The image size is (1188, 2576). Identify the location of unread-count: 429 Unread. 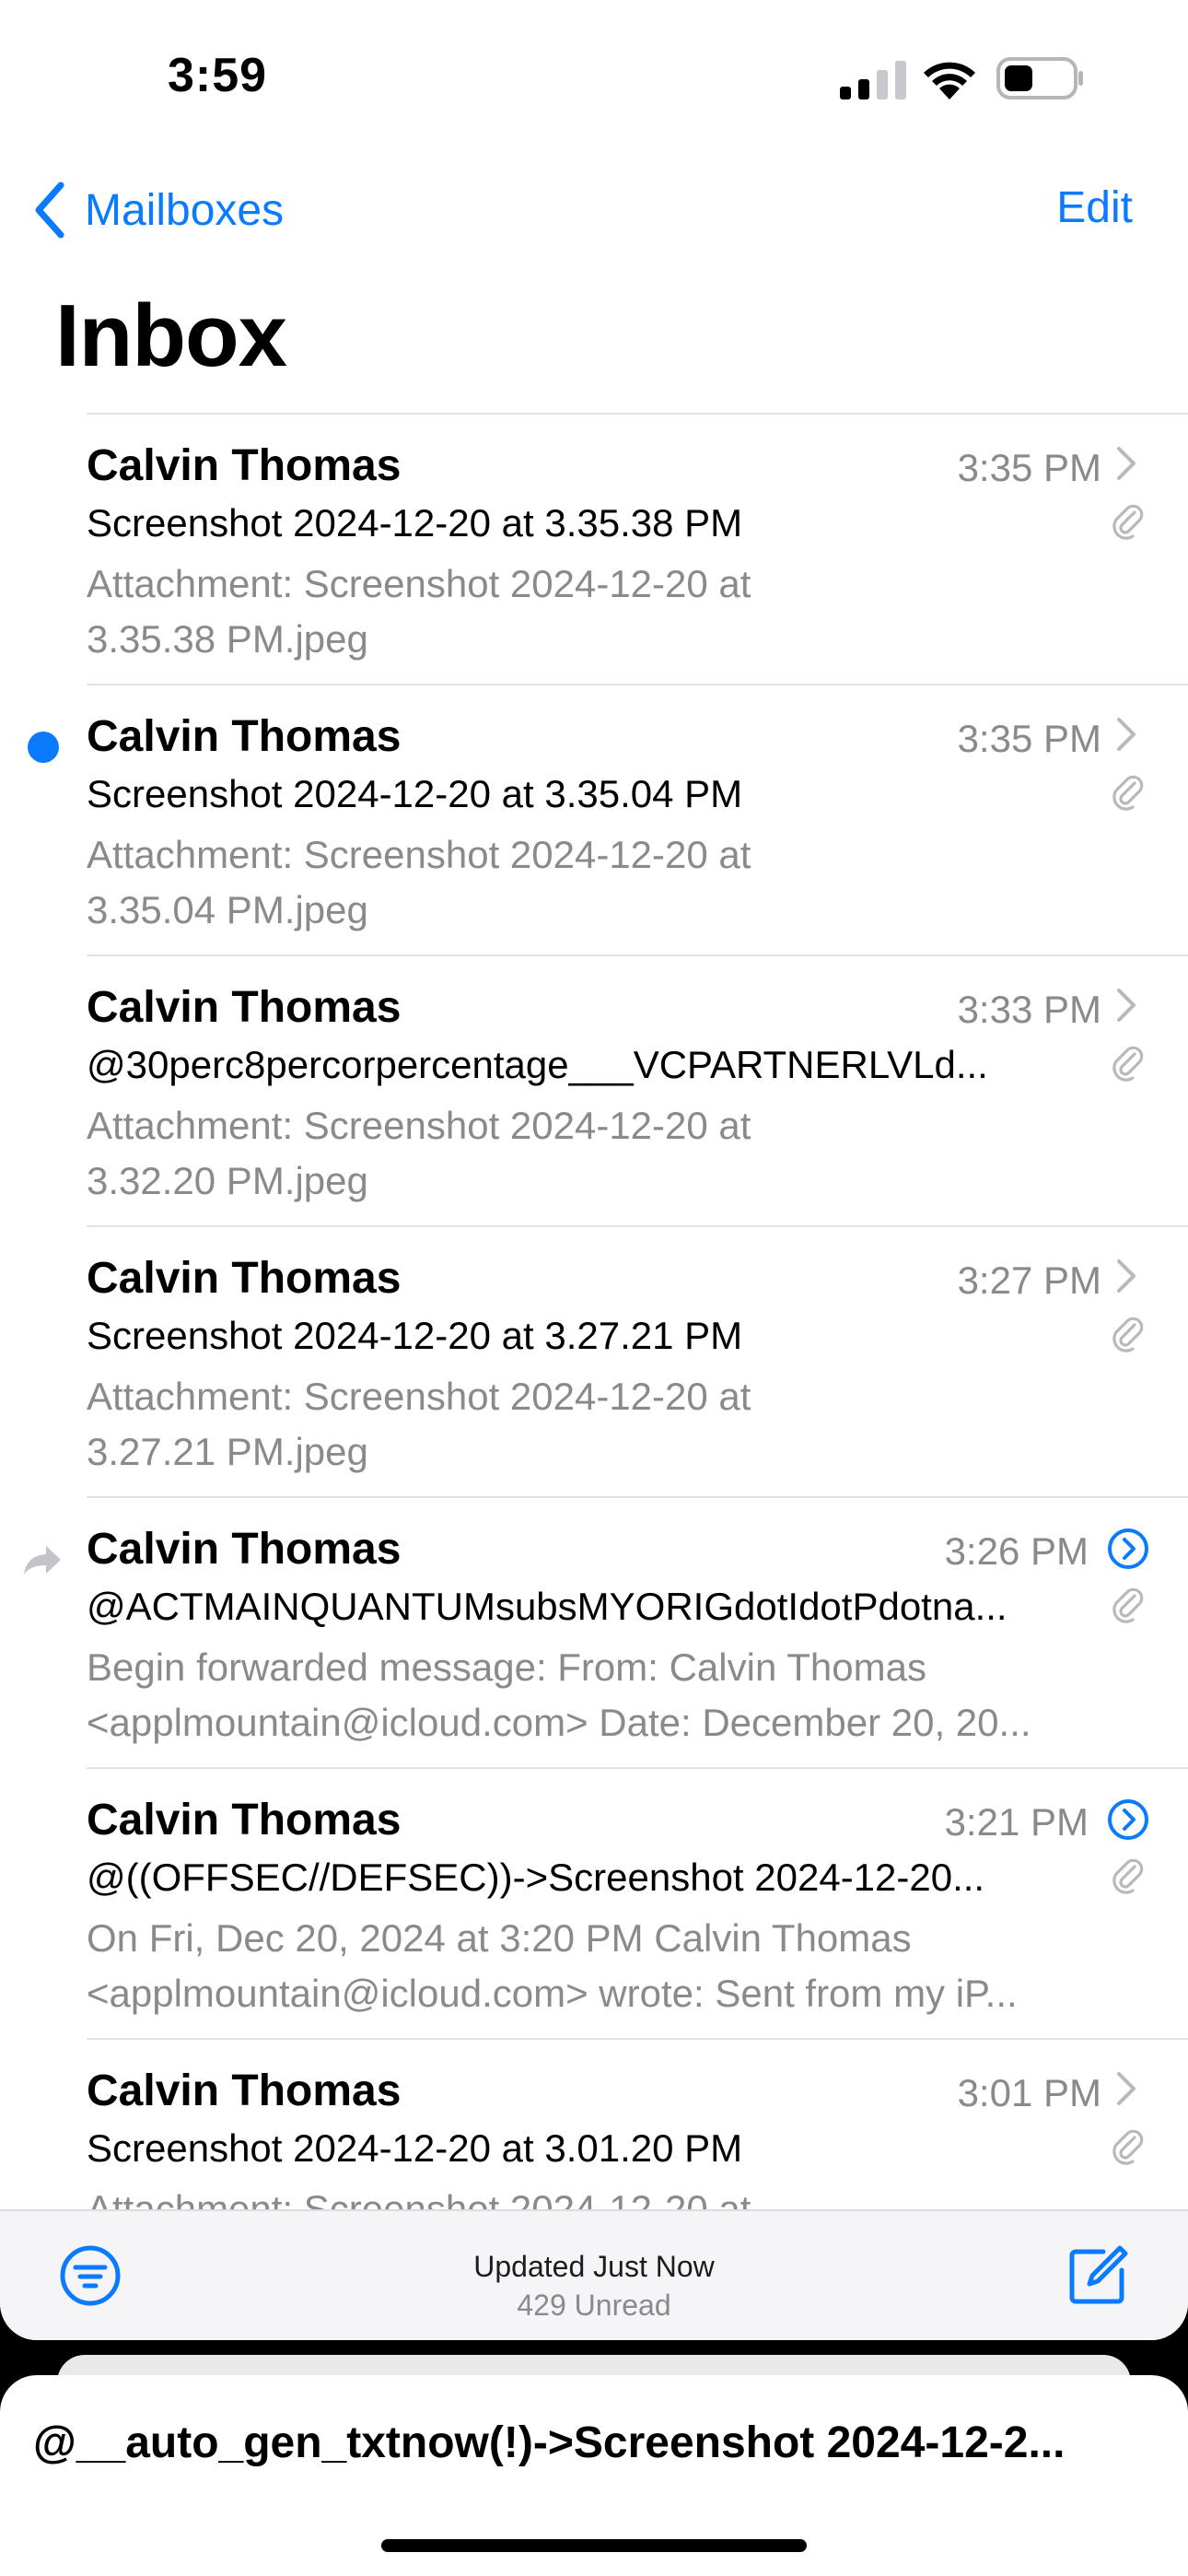
(594, 2305).